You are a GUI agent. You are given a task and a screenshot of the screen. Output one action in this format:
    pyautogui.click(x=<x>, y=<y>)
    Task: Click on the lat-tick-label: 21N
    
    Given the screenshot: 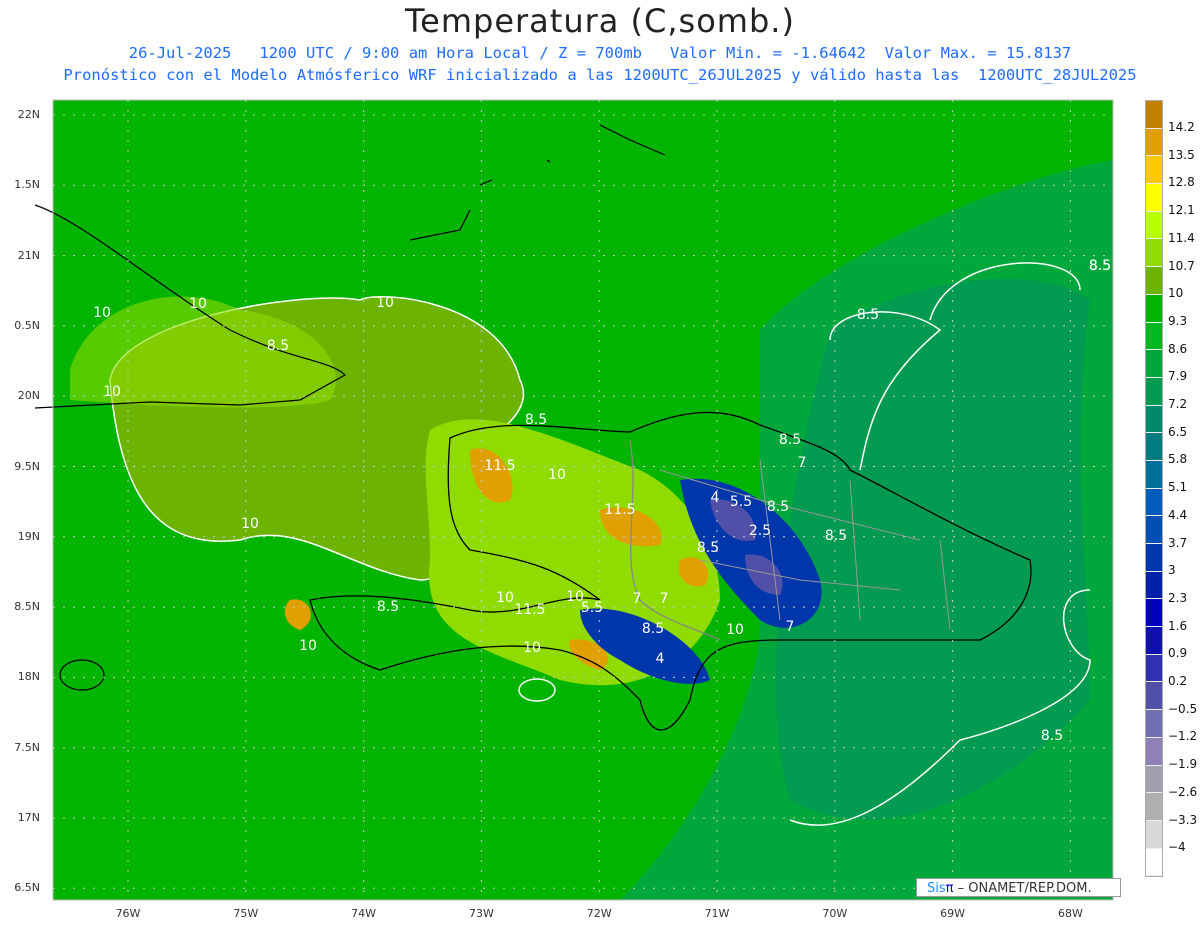 What is the action you would take?
    pyautogui.click(x=28, y=255)
    